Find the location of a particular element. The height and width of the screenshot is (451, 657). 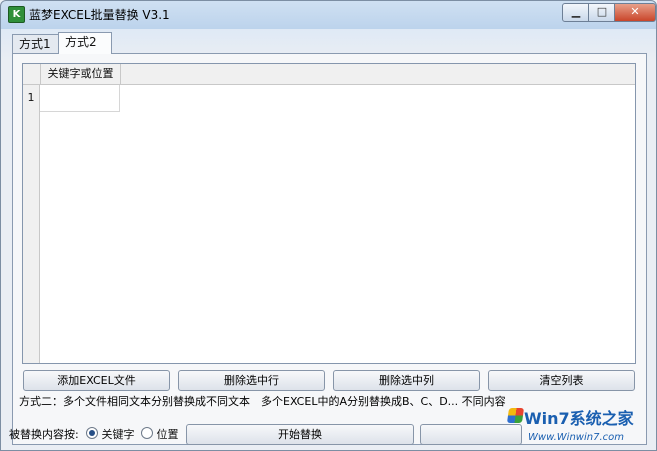

start-replace-button: 开始替换 is located at coordinates (300, 434).